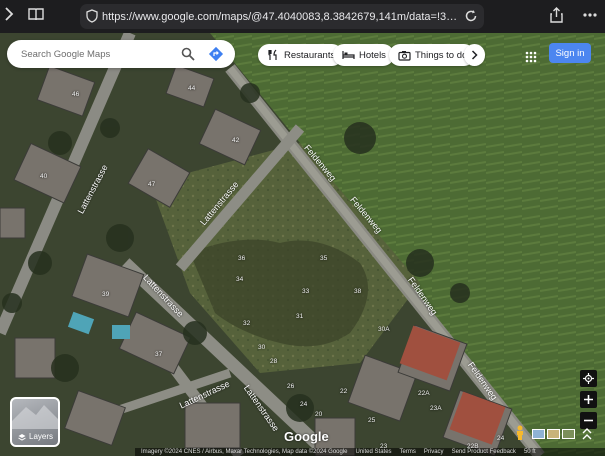 The image size is (605, 456). I want to click on minus-icon, so click(588, 420).